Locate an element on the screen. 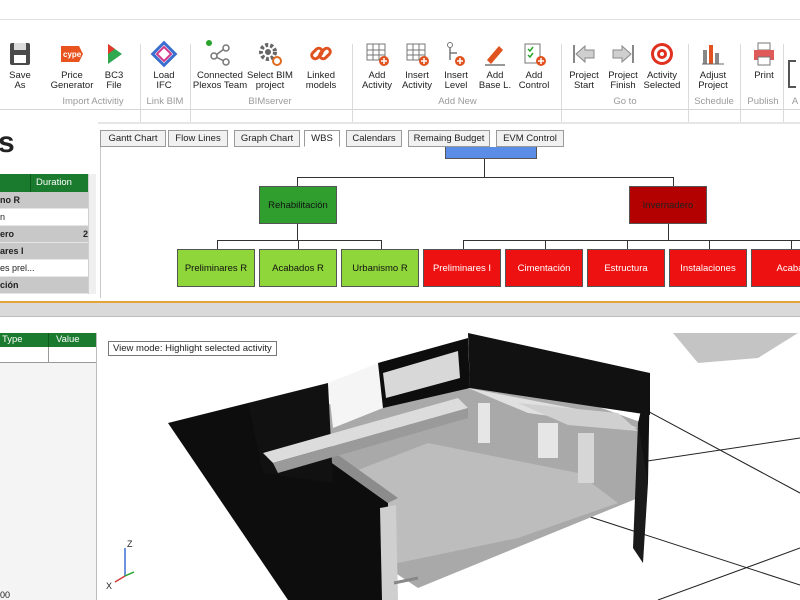 The image size is (800, 600). connected-plexos-team-label: Connected Plexos Team is located at coordinates (220, 80).